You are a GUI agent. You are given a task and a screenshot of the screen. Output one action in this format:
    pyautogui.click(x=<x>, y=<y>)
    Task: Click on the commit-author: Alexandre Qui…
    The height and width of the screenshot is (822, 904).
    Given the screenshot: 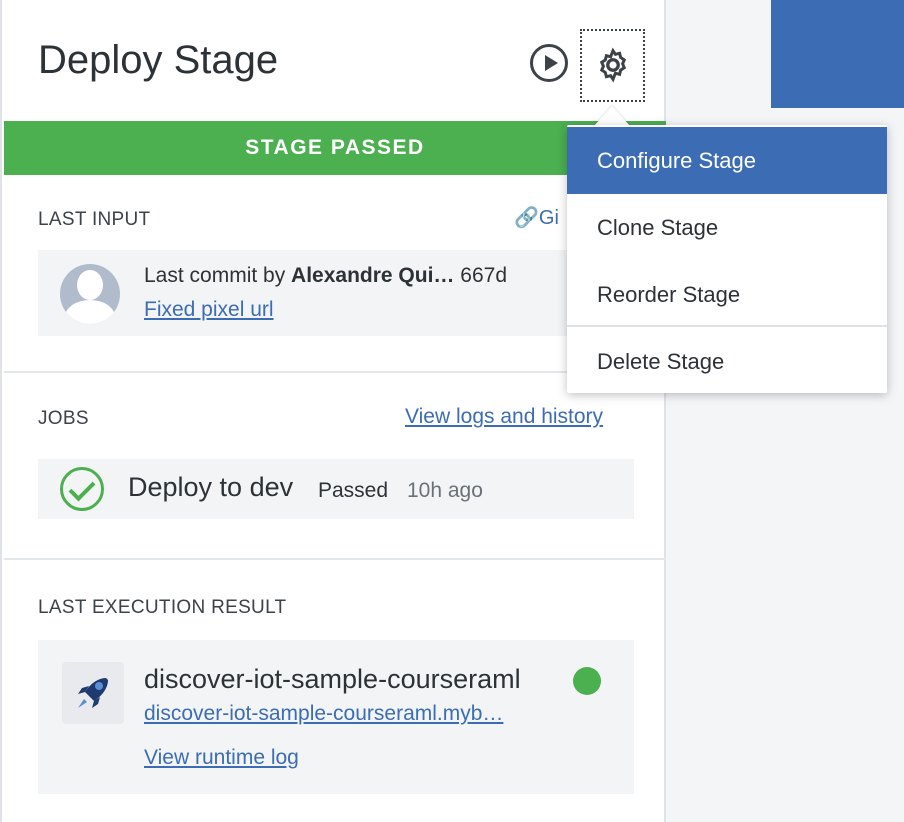 What is the action you would take?
    pyautogui.click(x=373, y=275)
    